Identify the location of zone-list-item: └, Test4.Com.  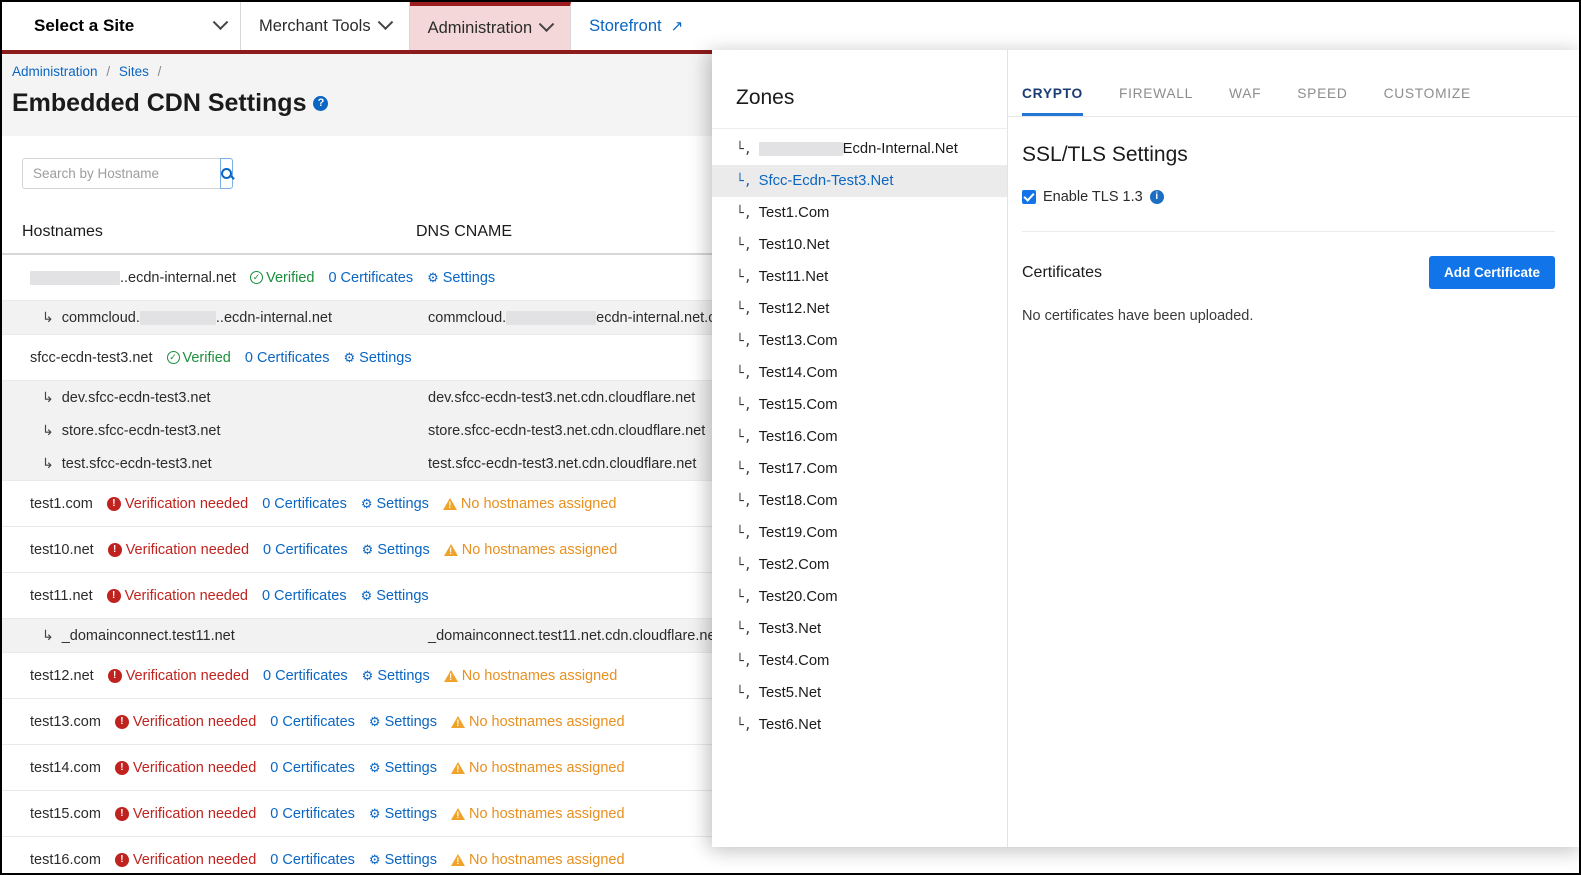
(859, 661).